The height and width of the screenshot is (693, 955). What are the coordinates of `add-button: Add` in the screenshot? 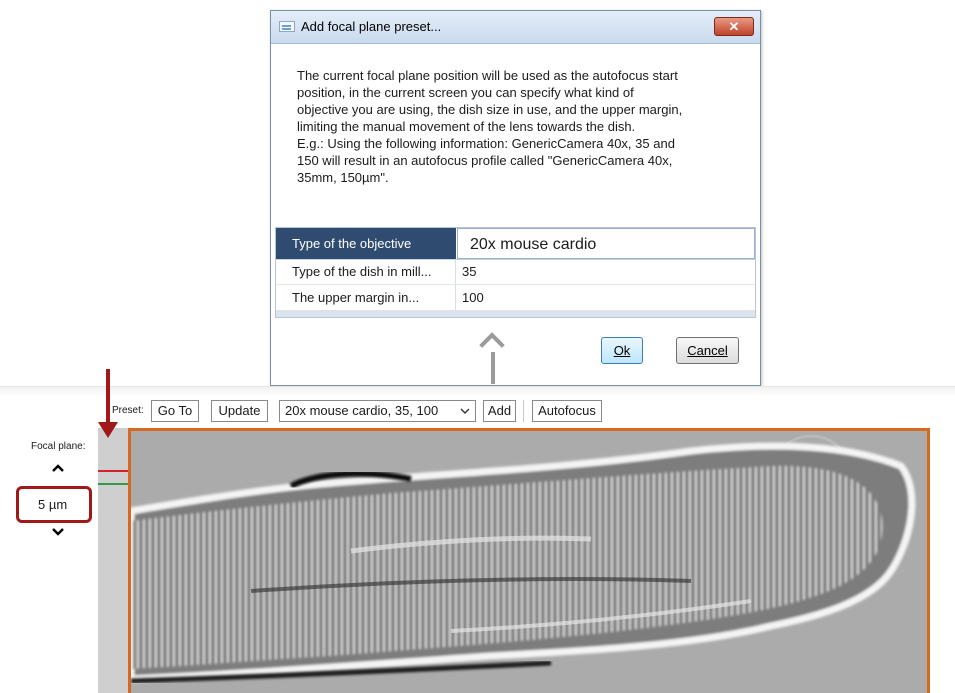 It's located at (499, 411).